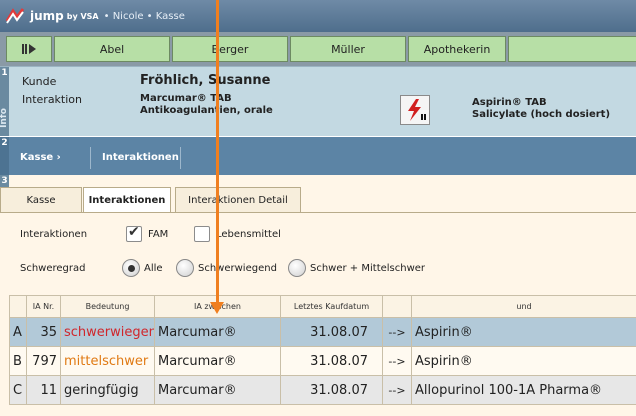  I want to click on severity-alle-radio, so click(131, 268).